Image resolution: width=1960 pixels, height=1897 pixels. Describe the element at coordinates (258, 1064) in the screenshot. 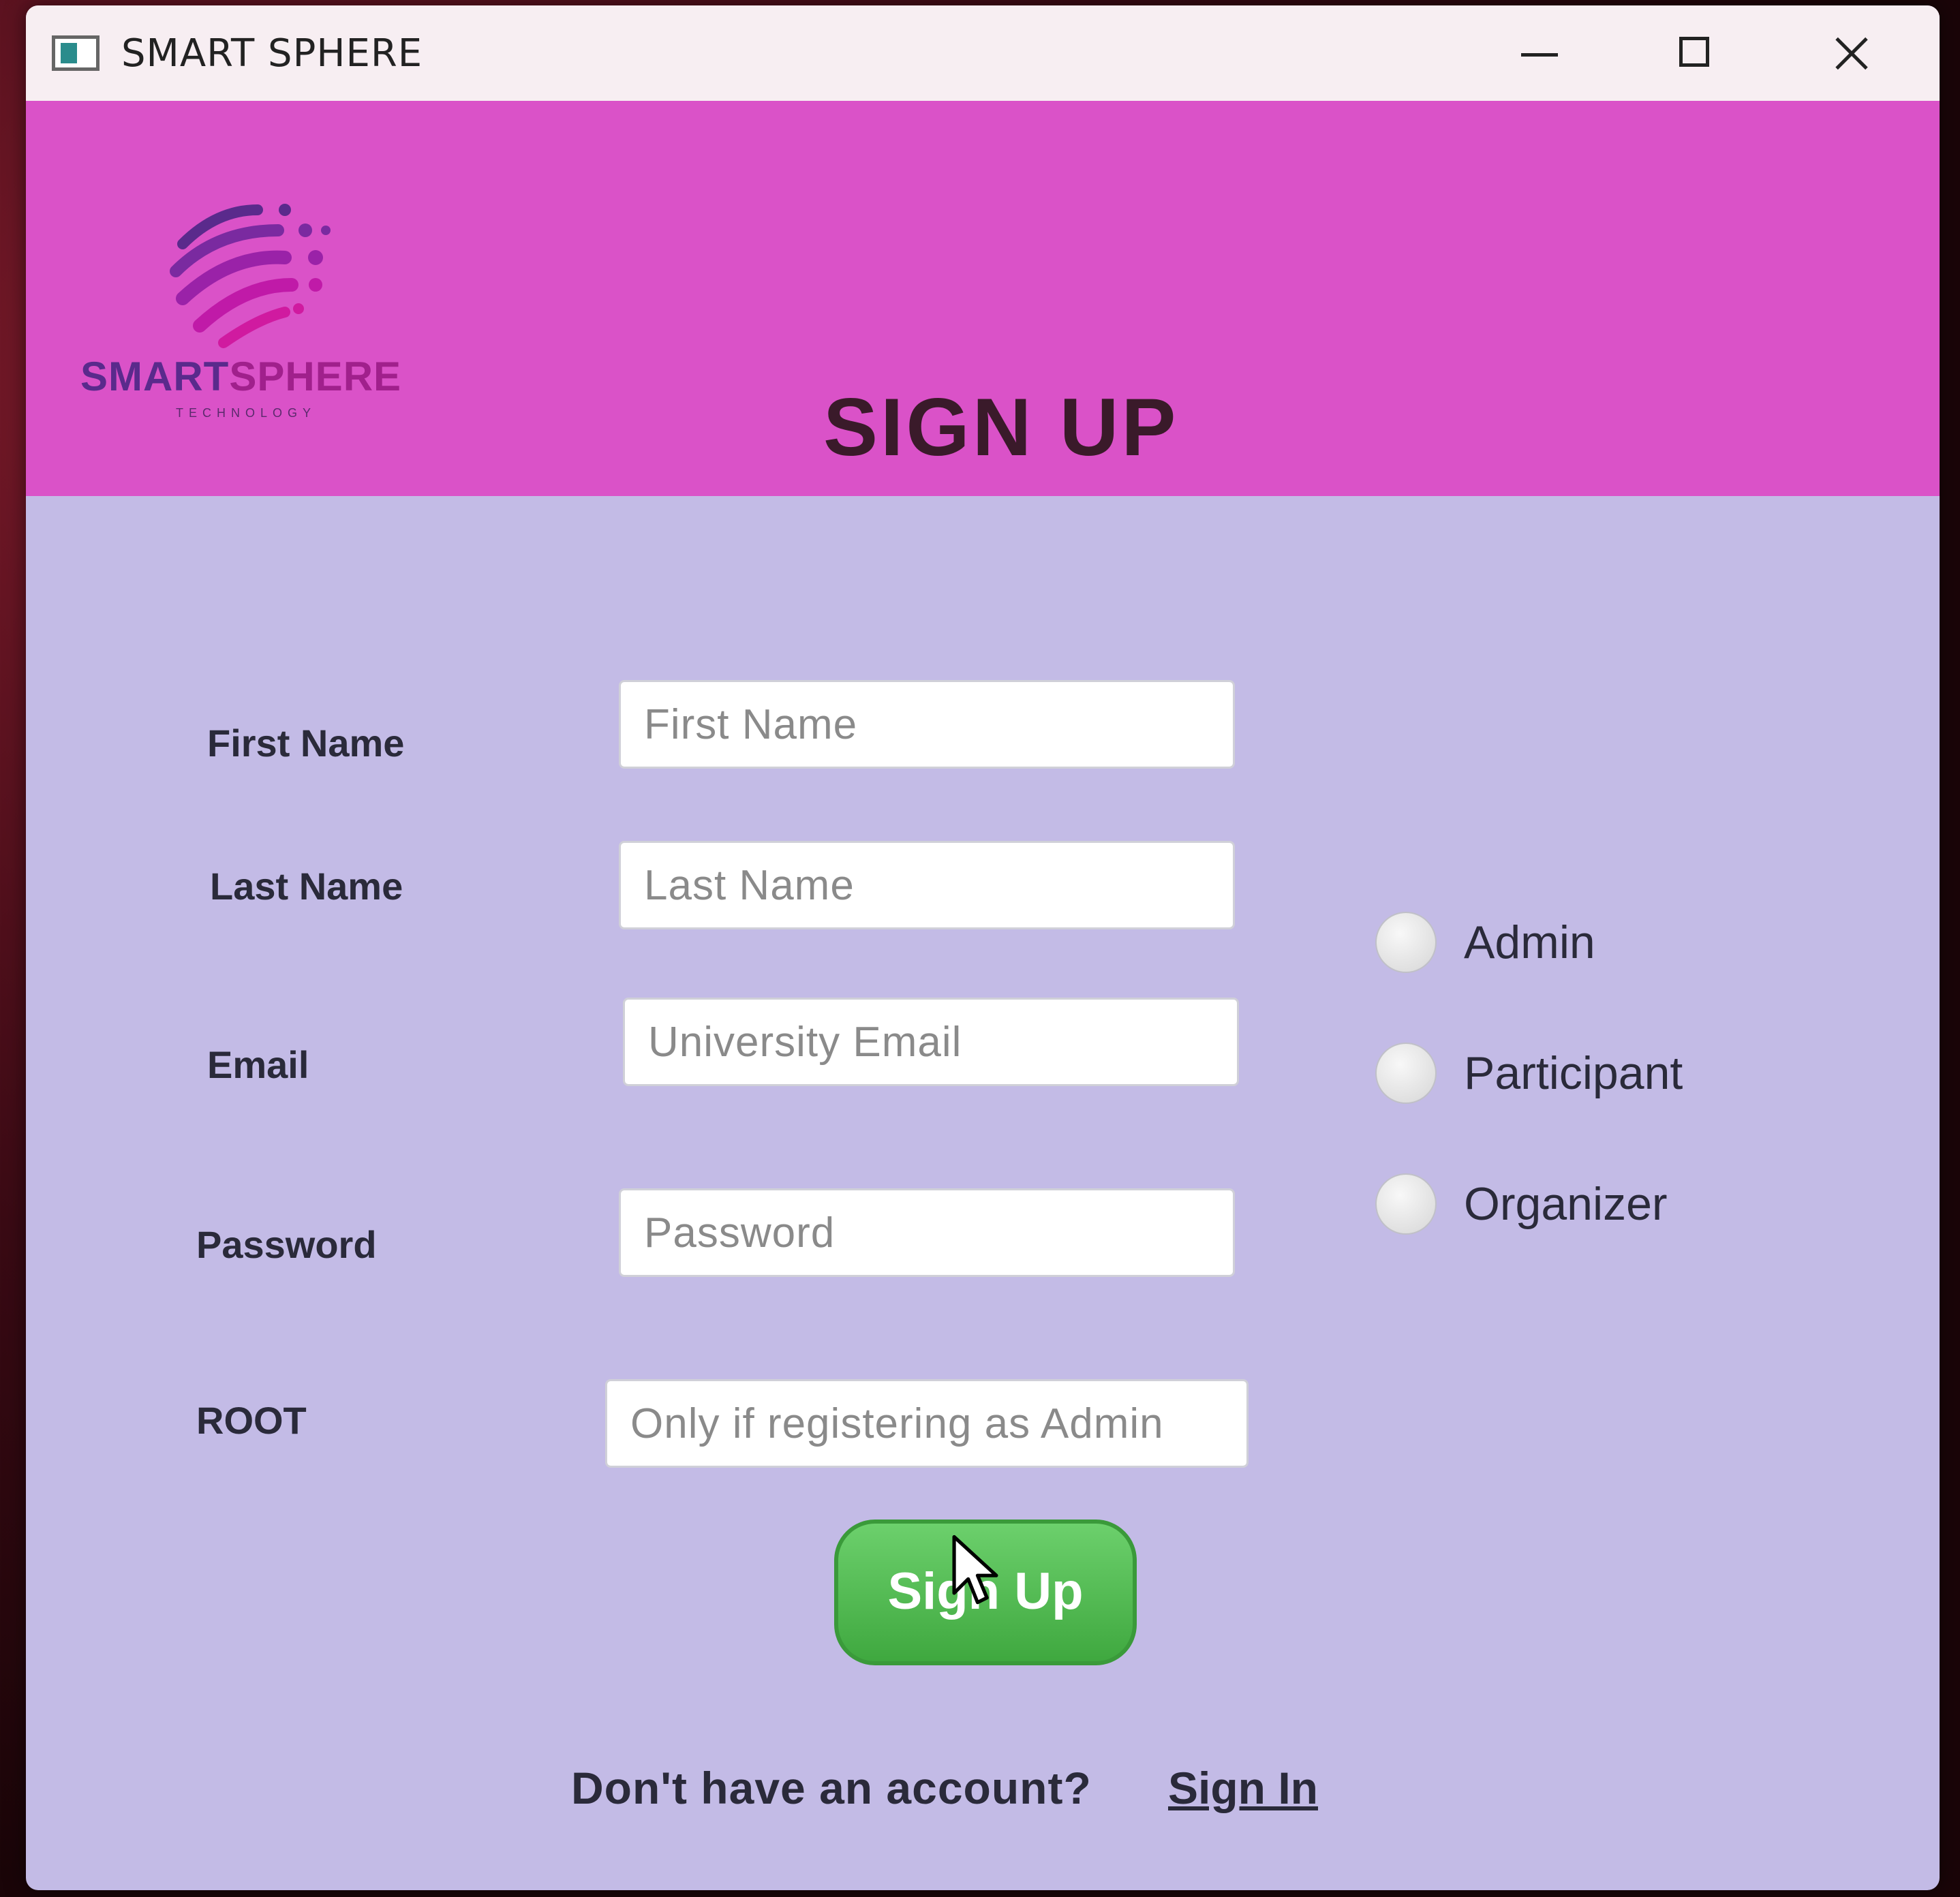

I see `email-label: Email` at that location.